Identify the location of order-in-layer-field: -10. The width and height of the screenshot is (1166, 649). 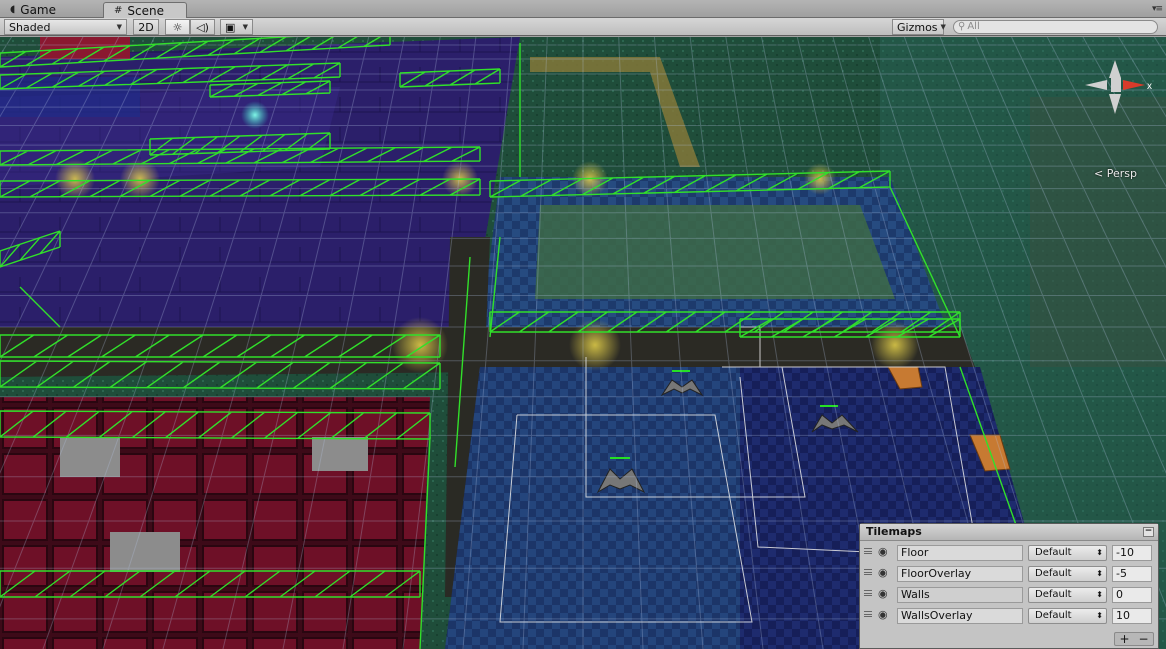
(1132, 553).